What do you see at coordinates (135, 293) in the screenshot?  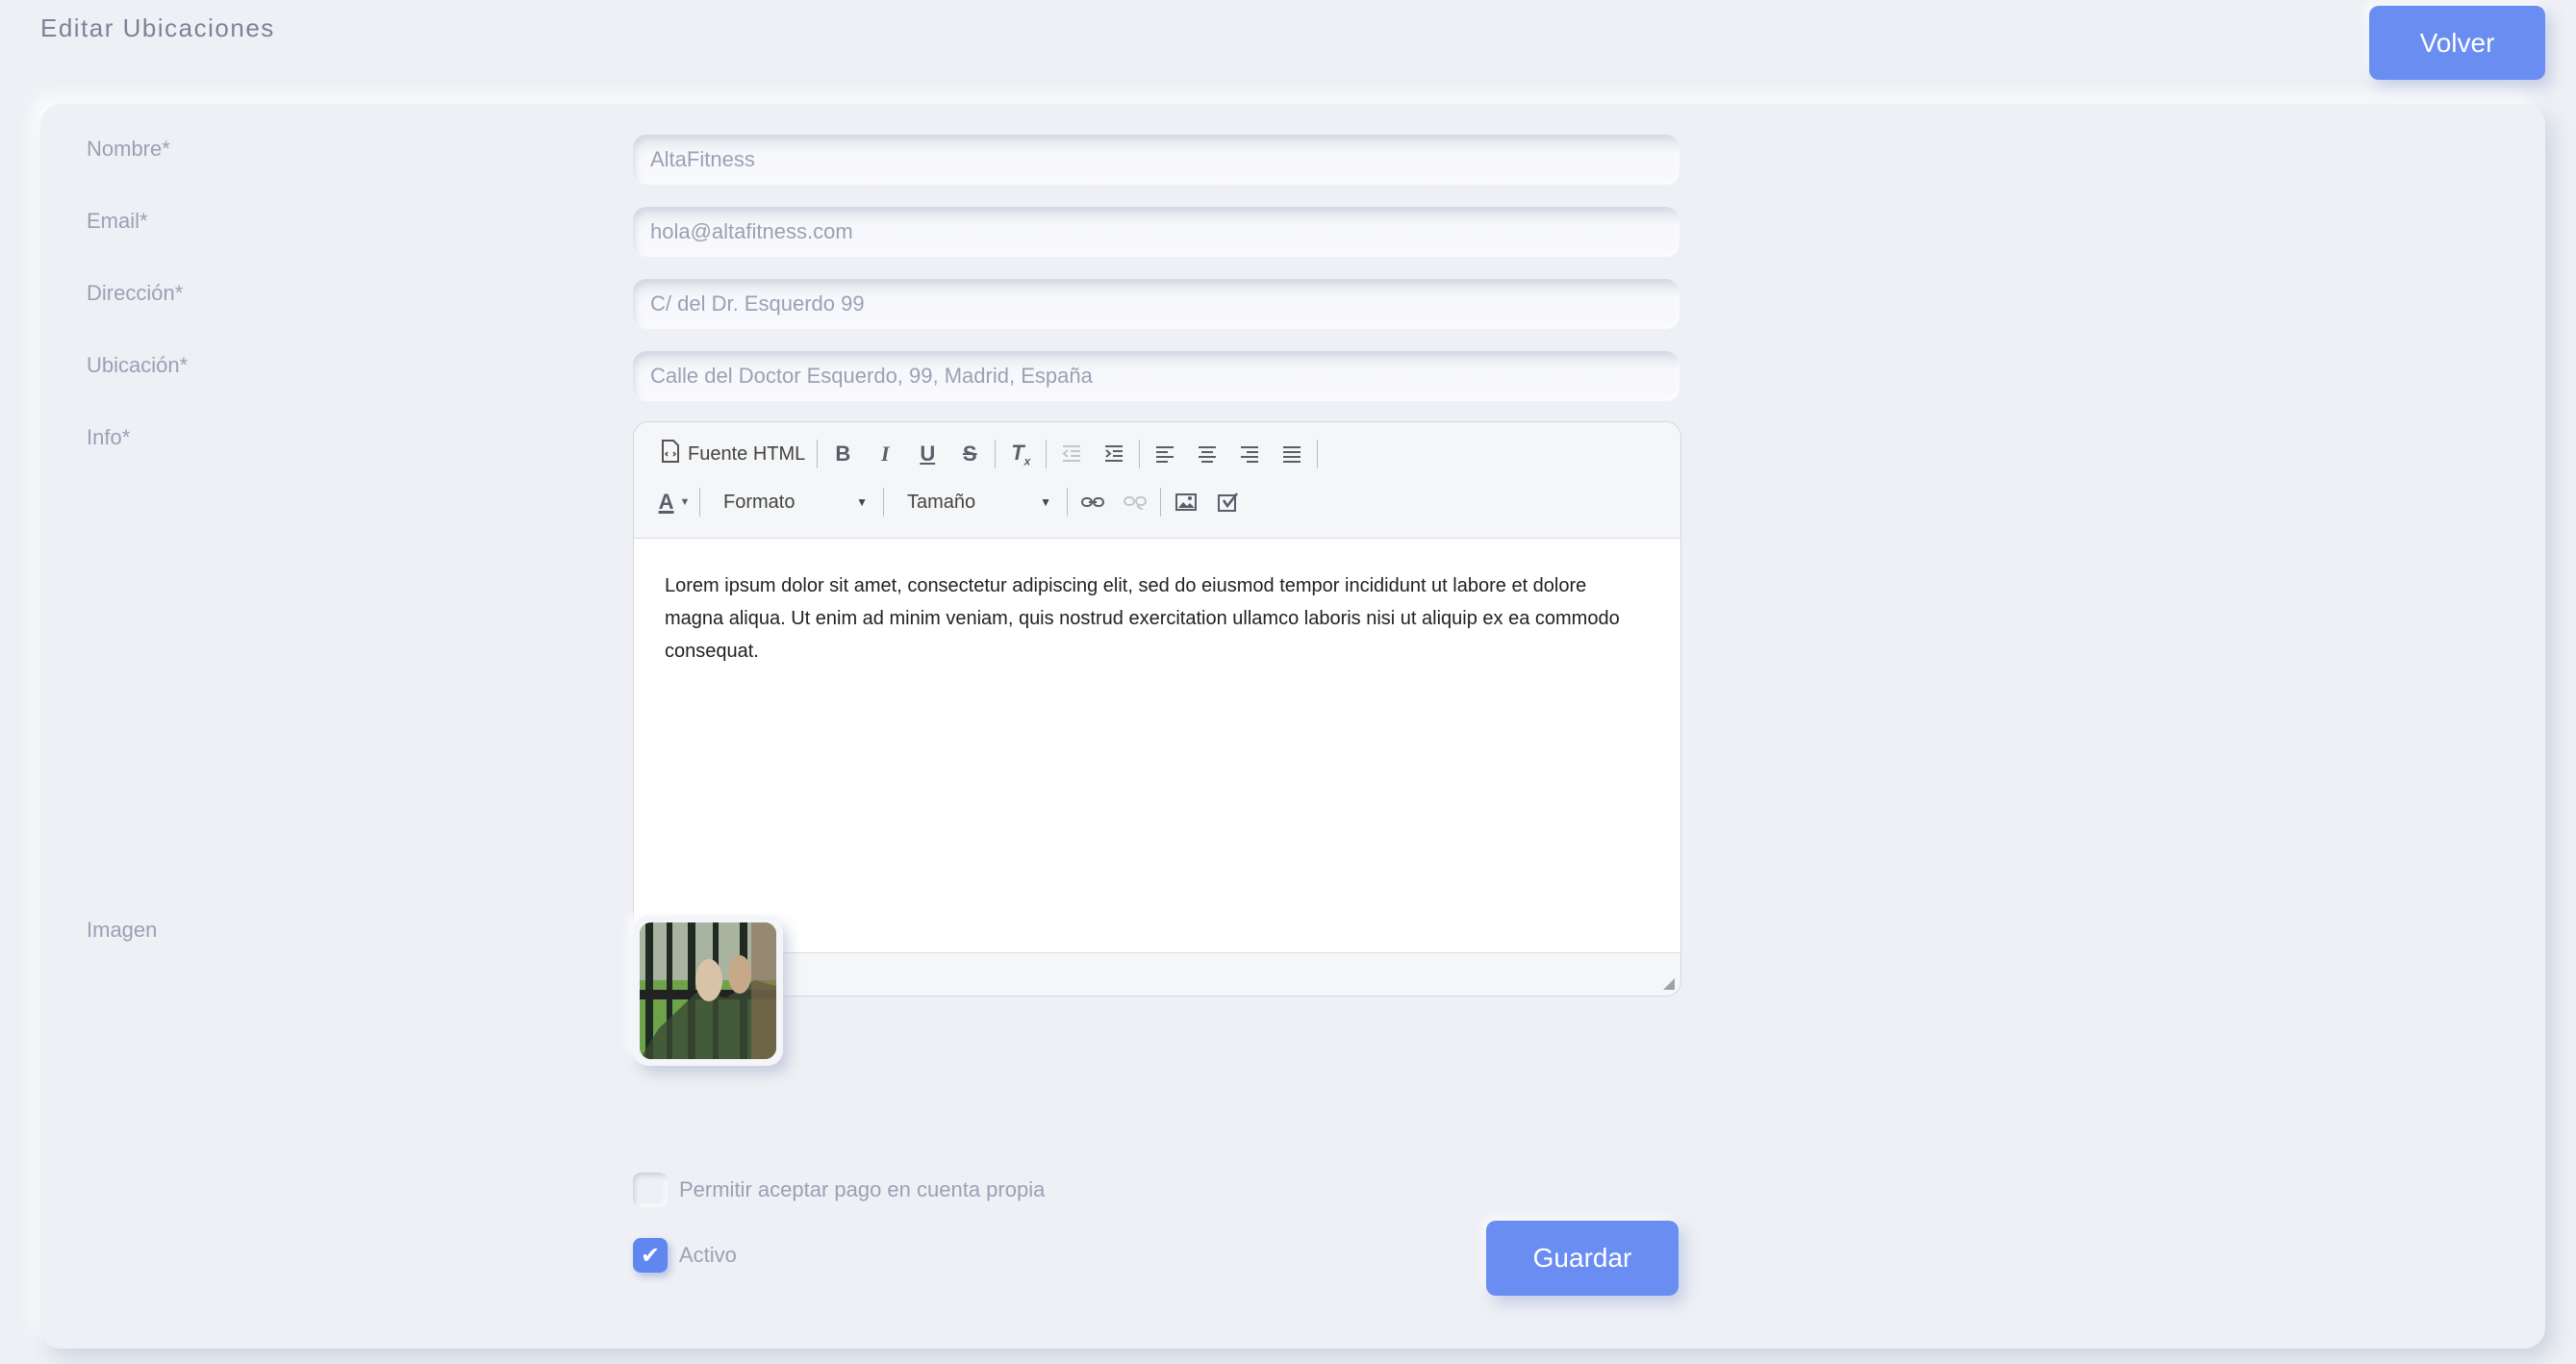 I see `direccion-label: Dirección*` at bounding box center [135, 293].